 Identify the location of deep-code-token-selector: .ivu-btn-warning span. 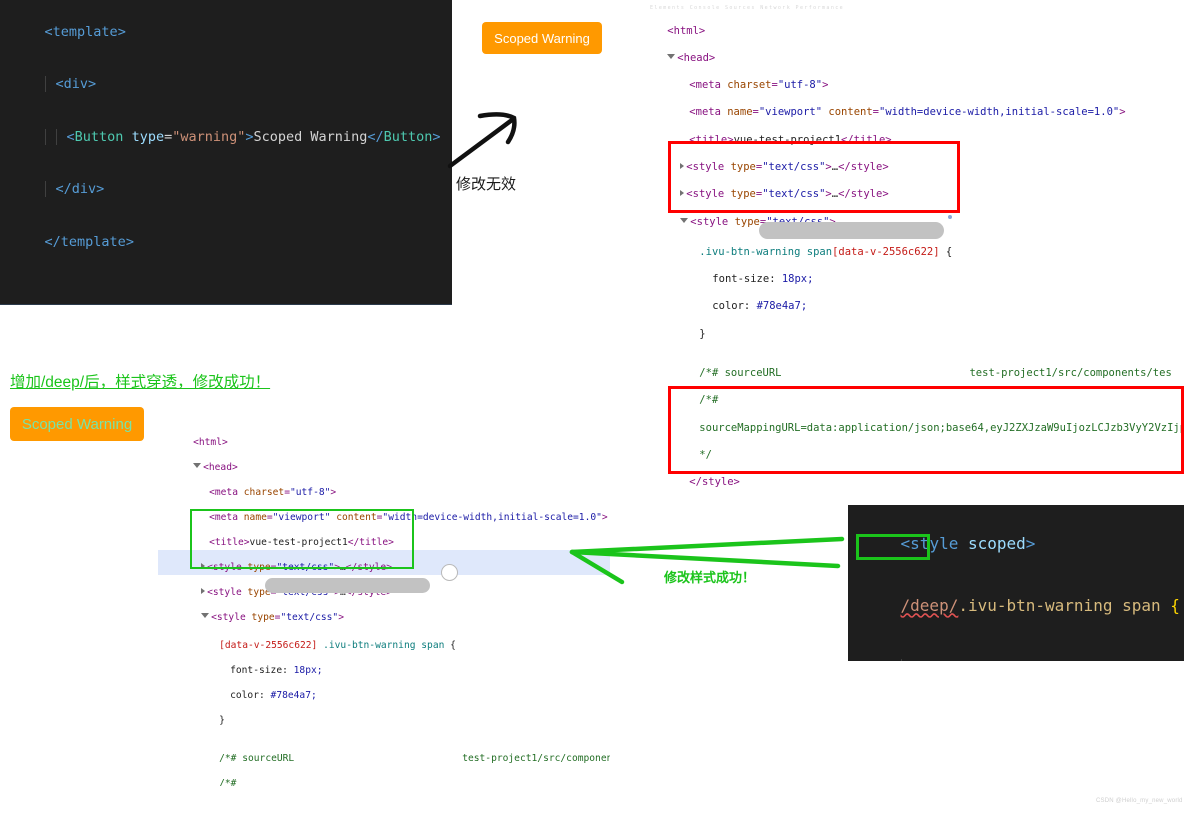
(1059, 606).